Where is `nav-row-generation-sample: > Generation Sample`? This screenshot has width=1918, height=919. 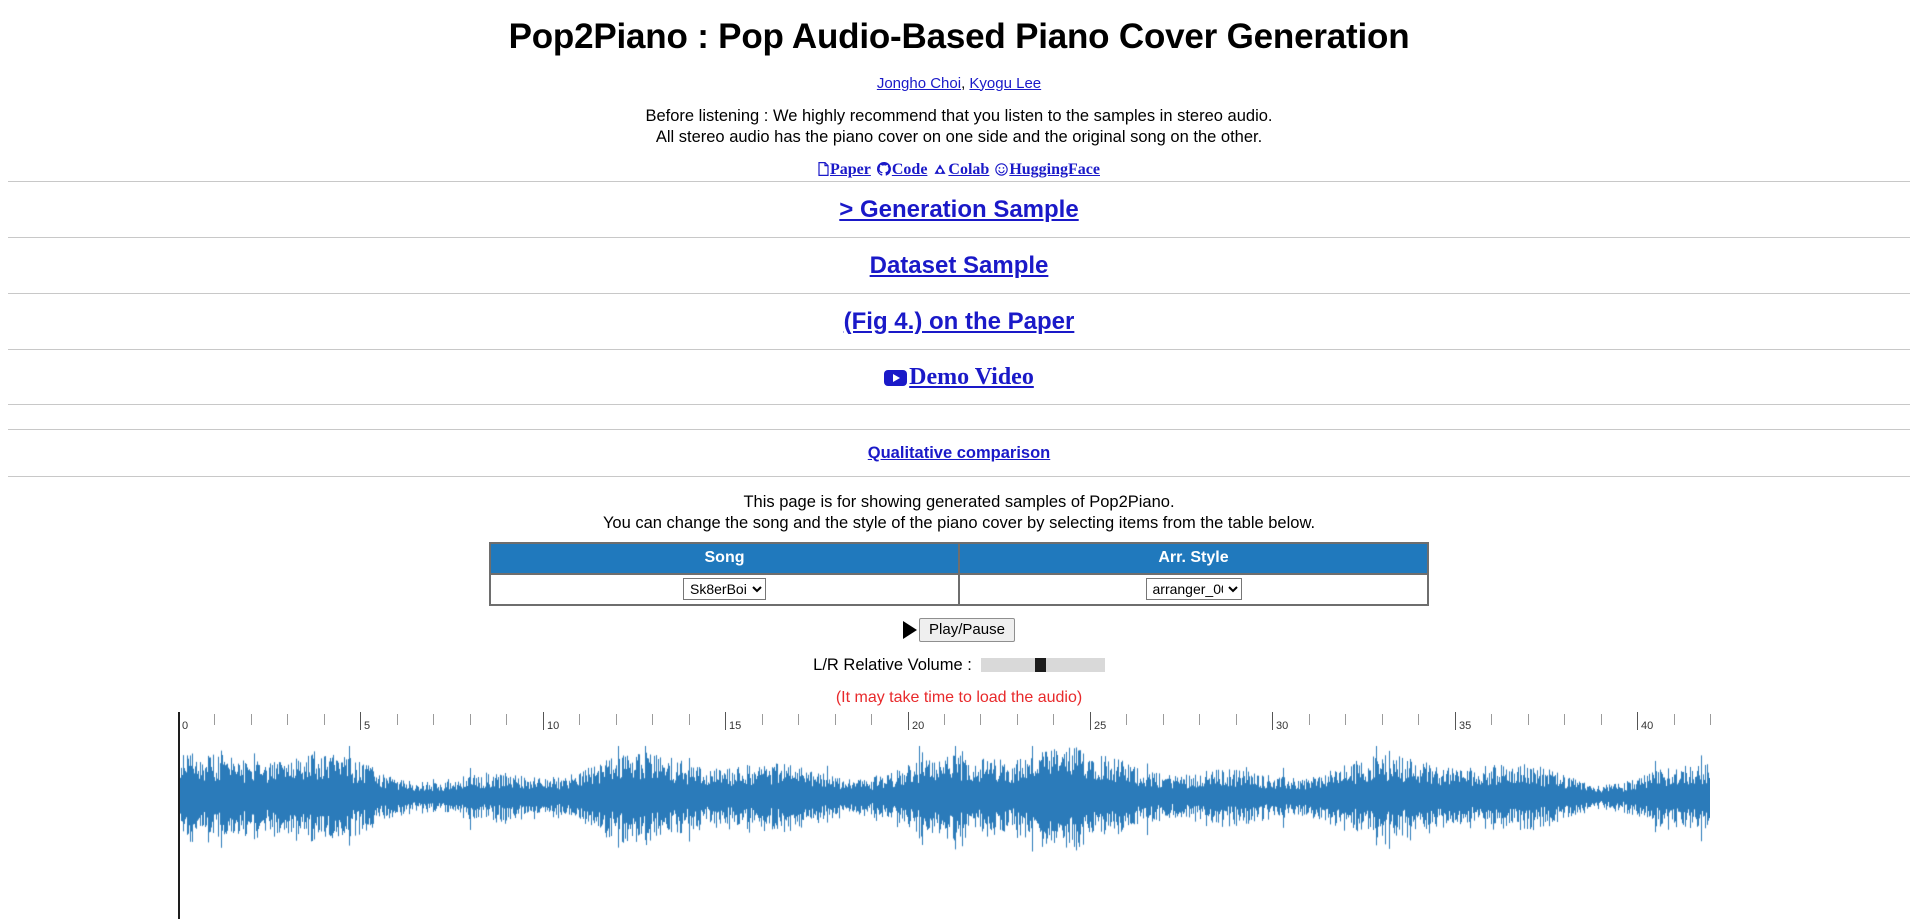
nav-row-generation-sample: > Generation Sample is located at coordinates (959, 209).